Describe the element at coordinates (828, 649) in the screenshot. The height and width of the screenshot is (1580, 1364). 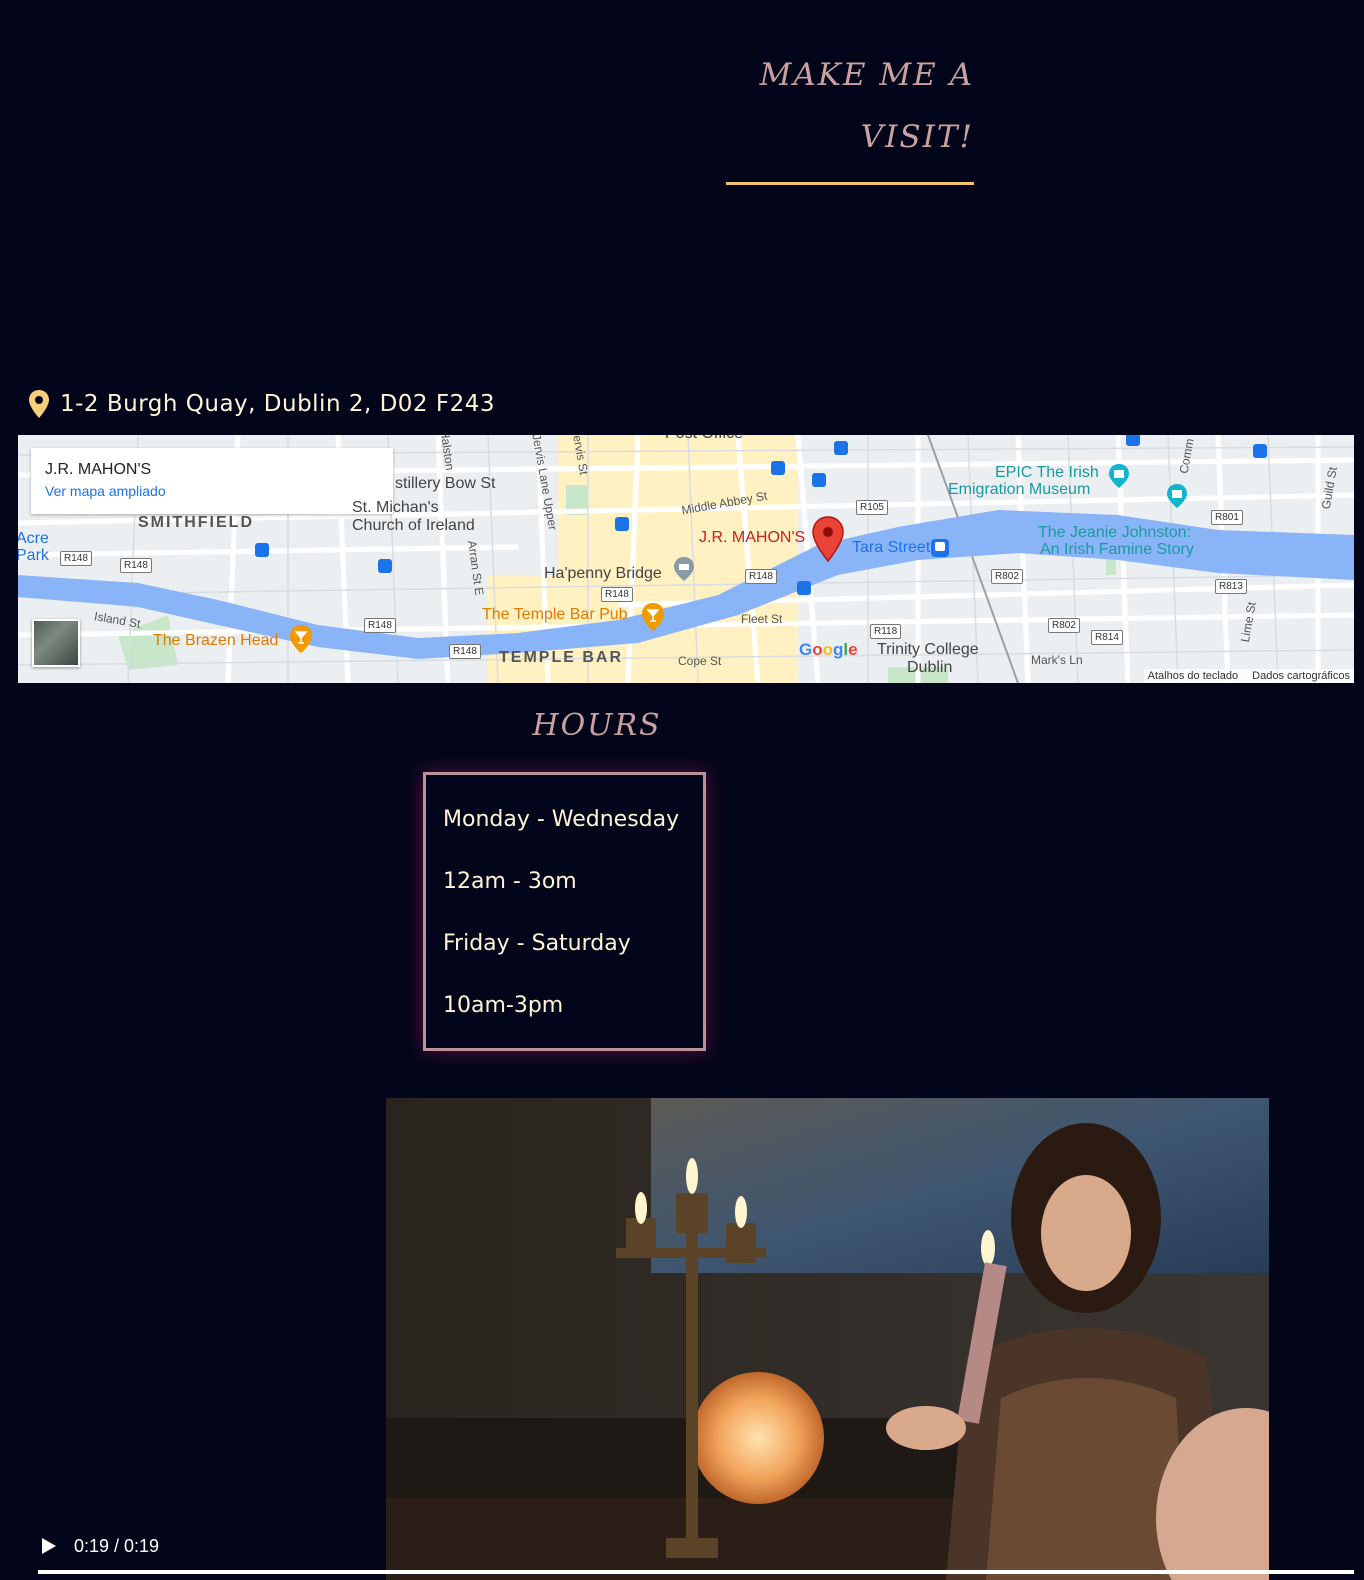
I see `google-logo: Google` at that location.